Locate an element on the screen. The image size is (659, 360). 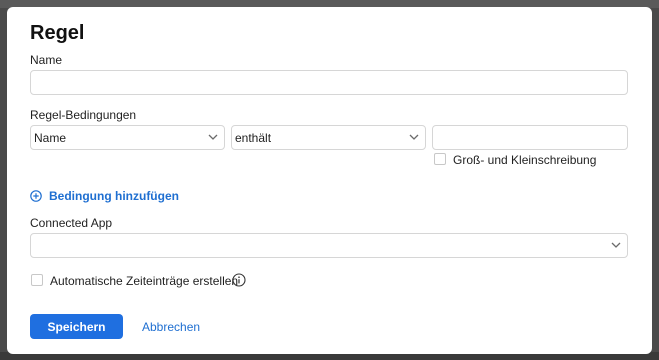
auto-time-entries-label: Automatische Zeiteinträge erstellen is located at coordinates (144, 281).